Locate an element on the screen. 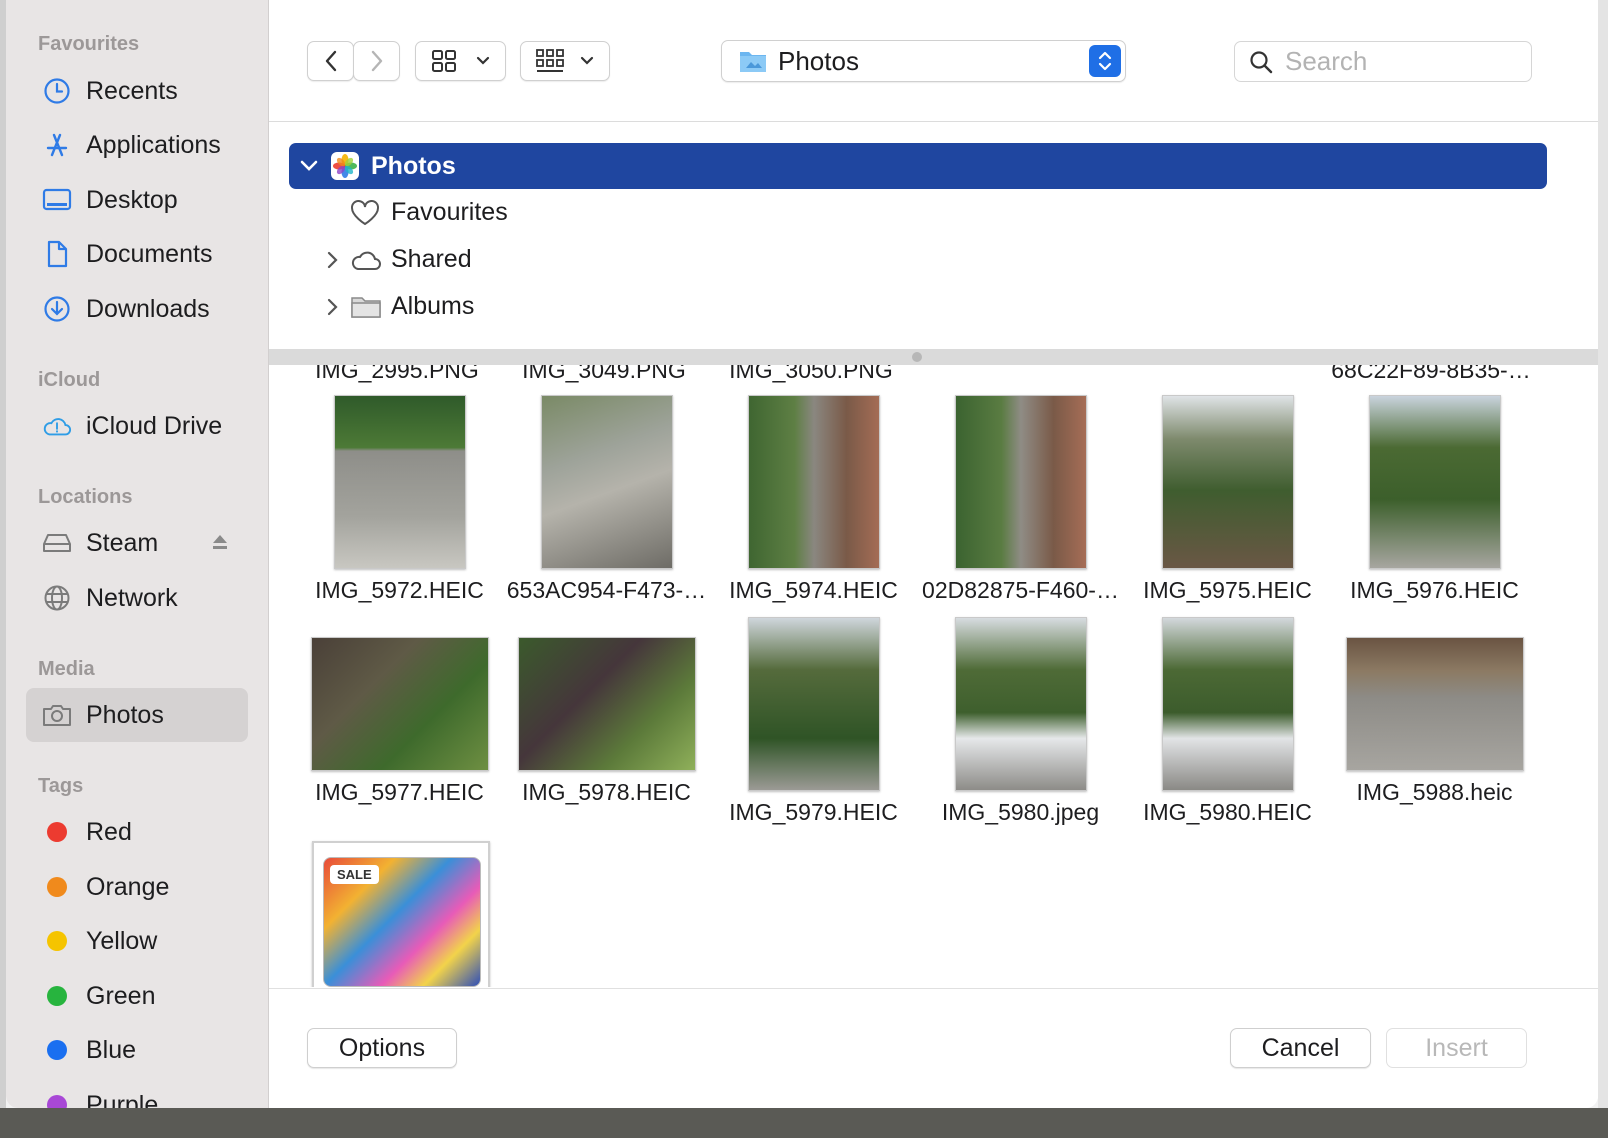  group-button is located at coordinates (565, 61).